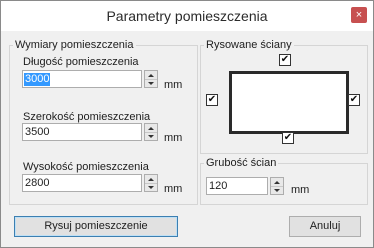 The width and height of the screenshot is (374, 248). Describe the element at coordinates (37, 183) in the screenshot. I see `height-value: 2800` at that location.